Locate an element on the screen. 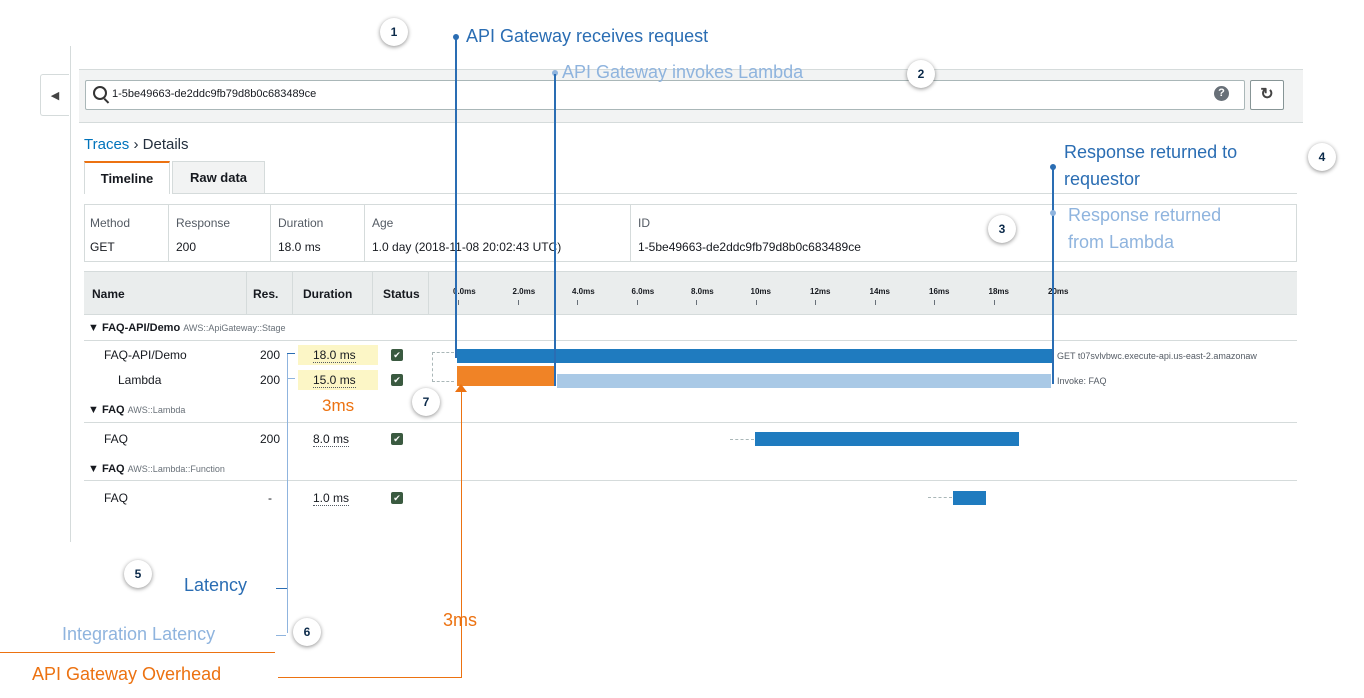  row-duration: 1.0 ms is located at coordinates (331, 498).